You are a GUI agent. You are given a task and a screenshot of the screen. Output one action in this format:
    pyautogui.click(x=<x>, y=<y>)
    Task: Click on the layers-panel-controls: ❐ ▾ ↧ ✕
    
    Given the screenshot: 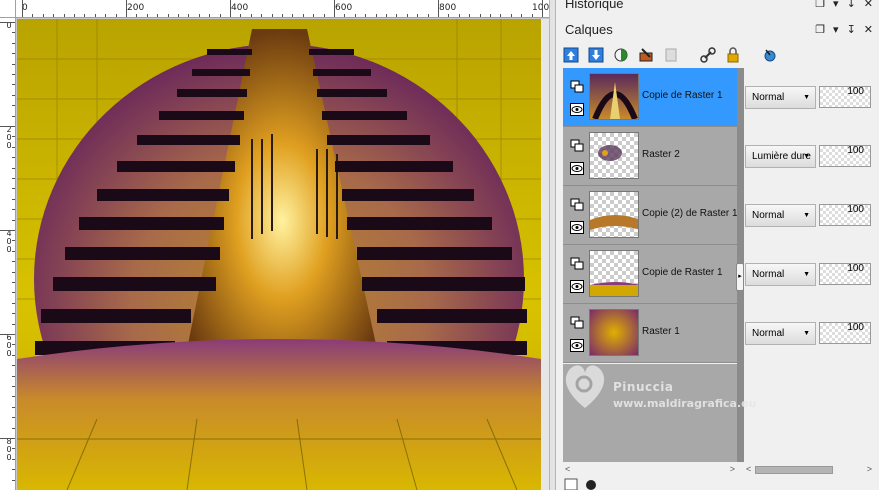 What is the action you would take?
    pyautogui.click(x=844, y=30)
    